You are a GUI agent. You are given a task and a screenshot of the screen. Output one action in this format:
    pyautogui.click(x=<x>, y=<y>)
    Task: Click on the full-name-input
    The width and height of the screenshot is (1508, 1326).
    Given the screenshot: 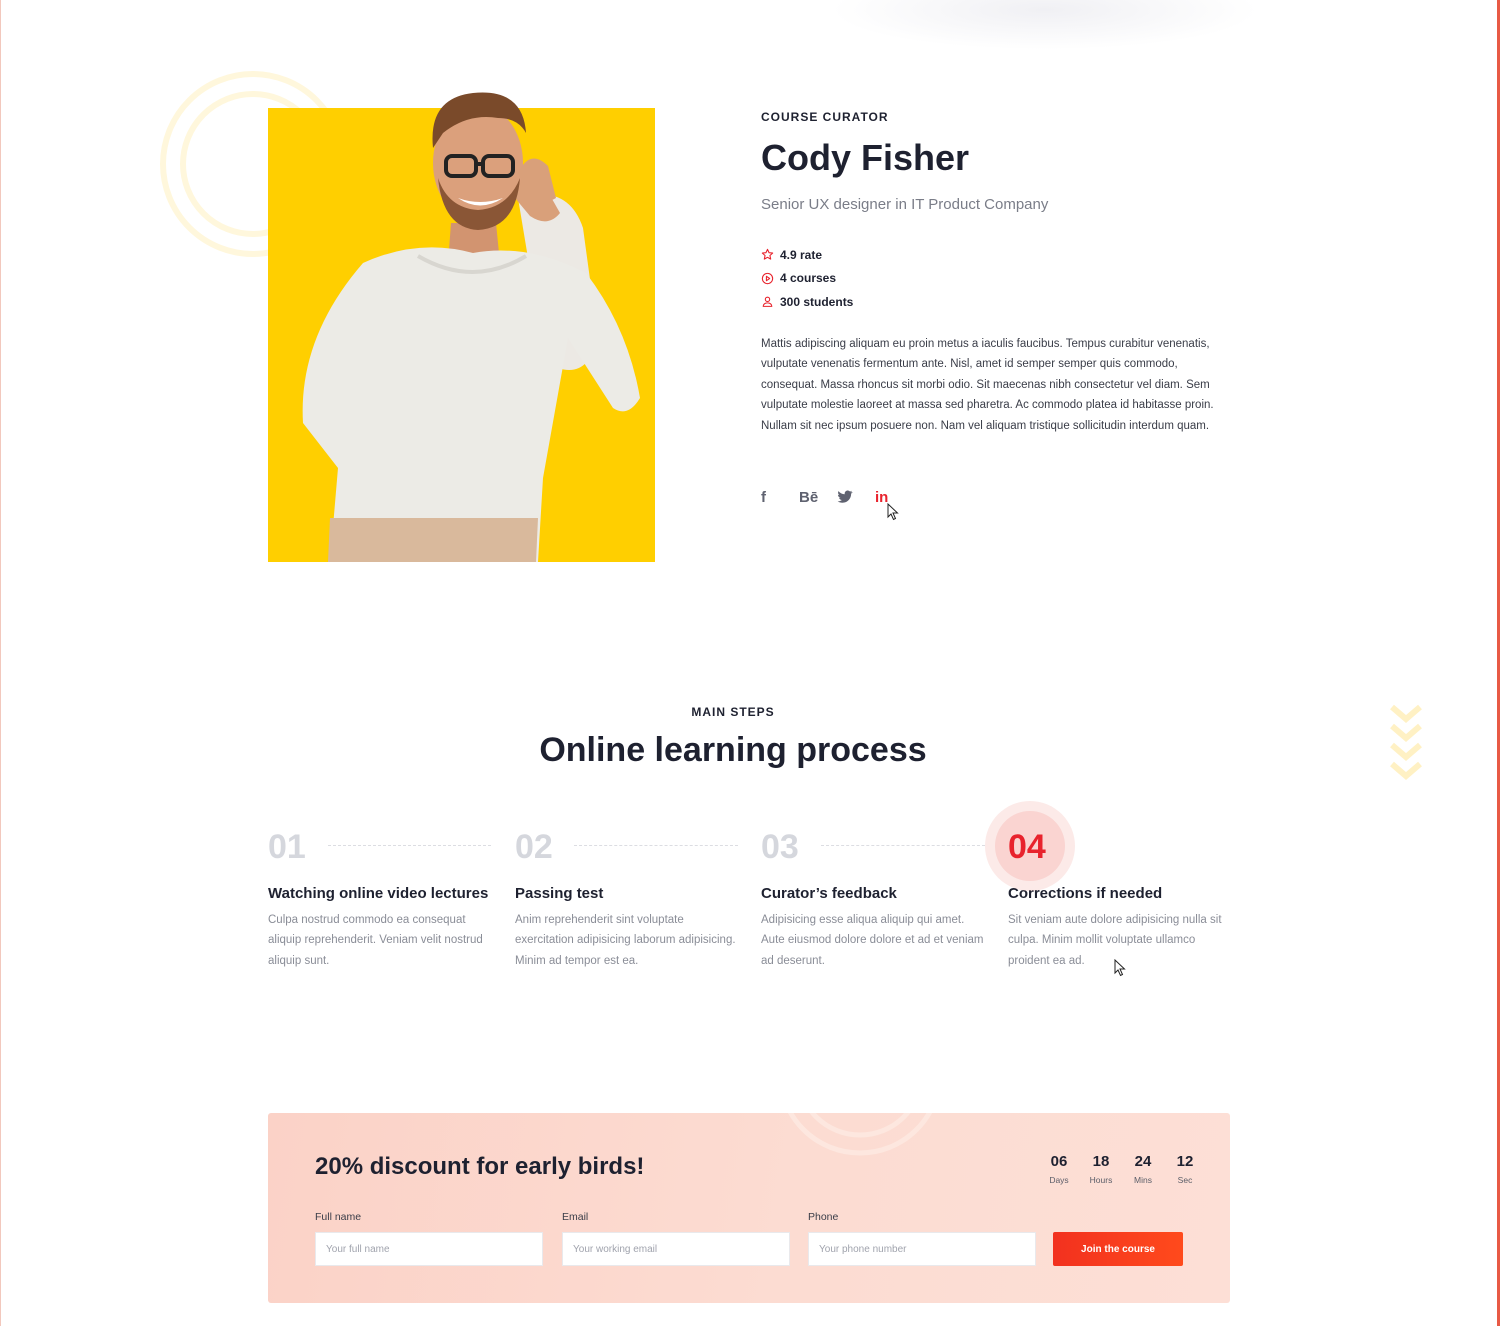 What is the action you would take?
    pyautogui.click(x=429, y=1249)
    